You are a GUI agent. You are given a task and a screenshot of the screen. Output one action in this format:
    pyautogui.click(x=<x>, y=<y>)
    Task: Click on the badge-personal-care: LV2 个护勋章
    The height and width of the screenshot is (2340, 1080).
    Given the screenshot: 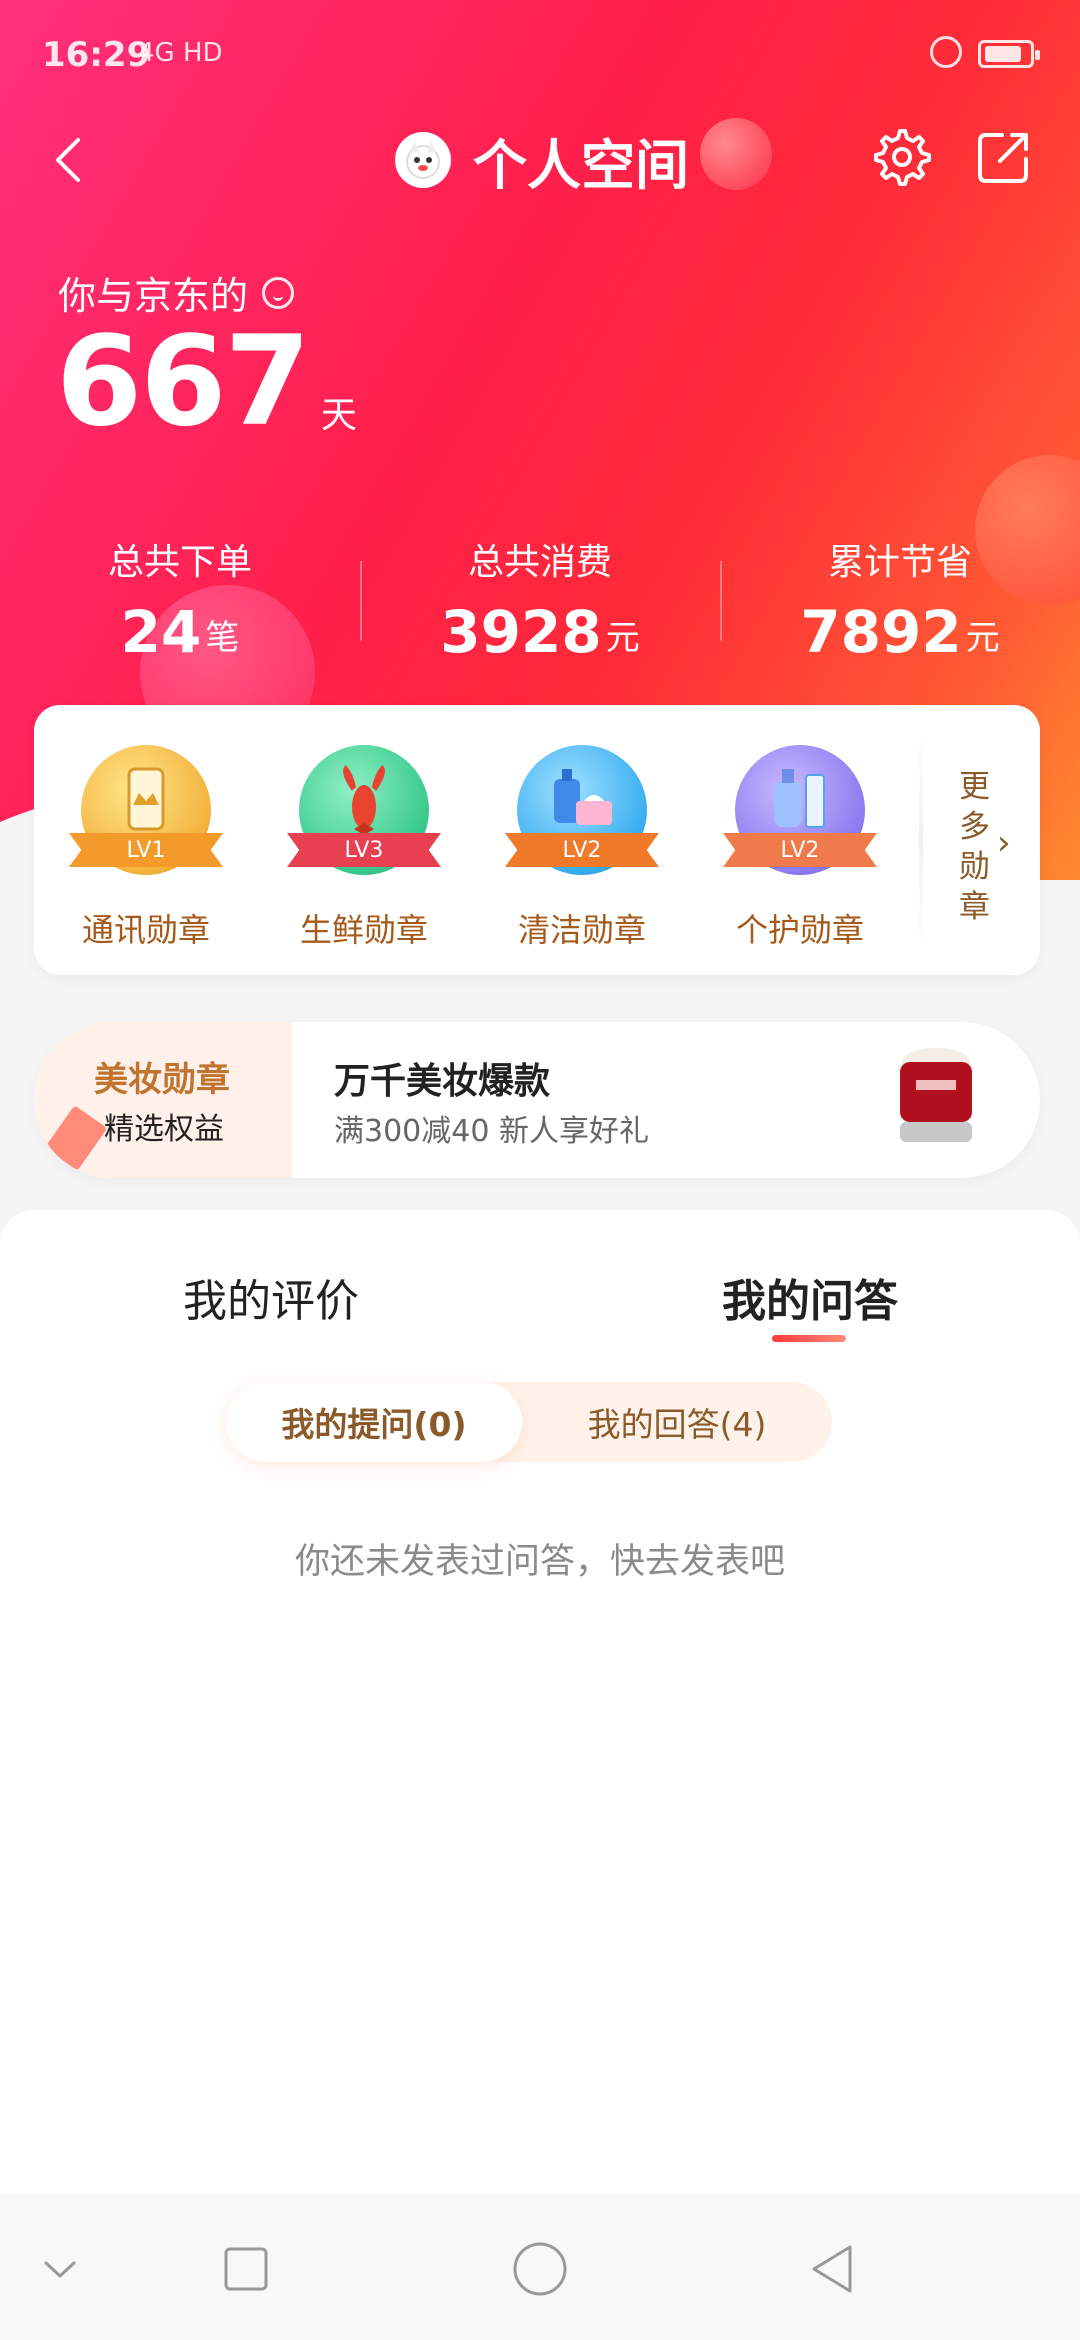 What is the action you would take?
    pyautogui.click(x=800, y=848)
    